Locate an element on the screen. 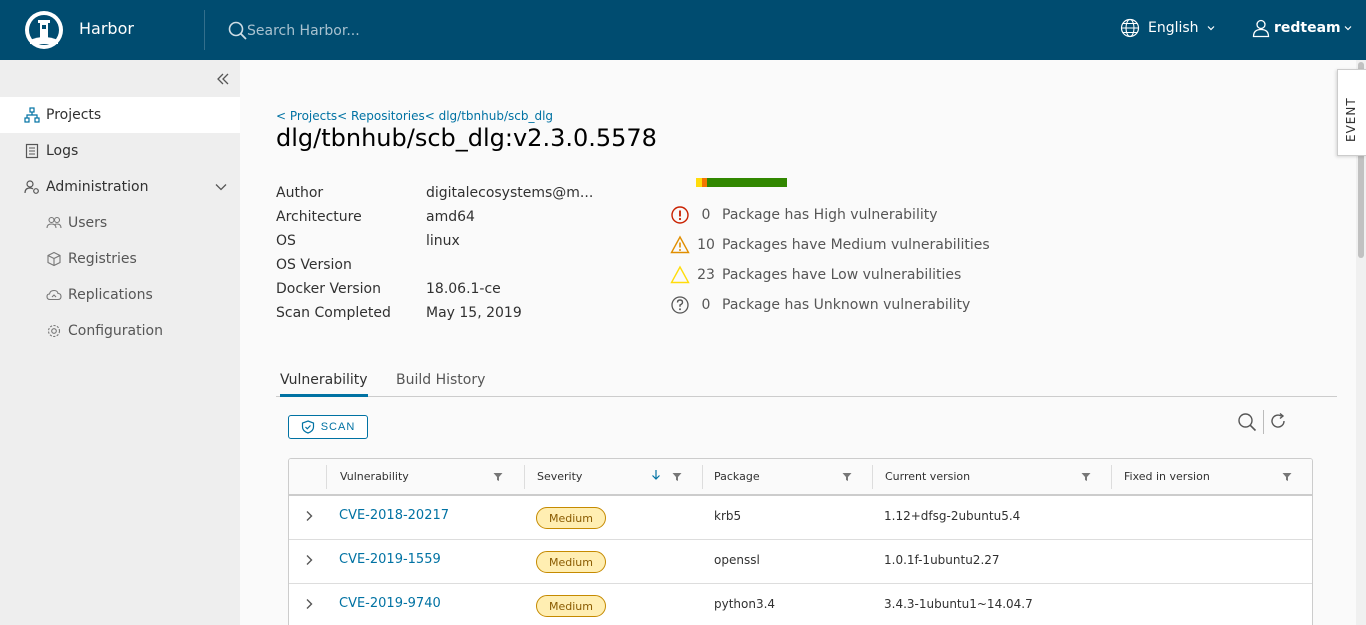 Image resolution: width=1366 pixels, height=625 pixels. tab-vulnerability: Vulnerability is located at coordinates (324, 384).